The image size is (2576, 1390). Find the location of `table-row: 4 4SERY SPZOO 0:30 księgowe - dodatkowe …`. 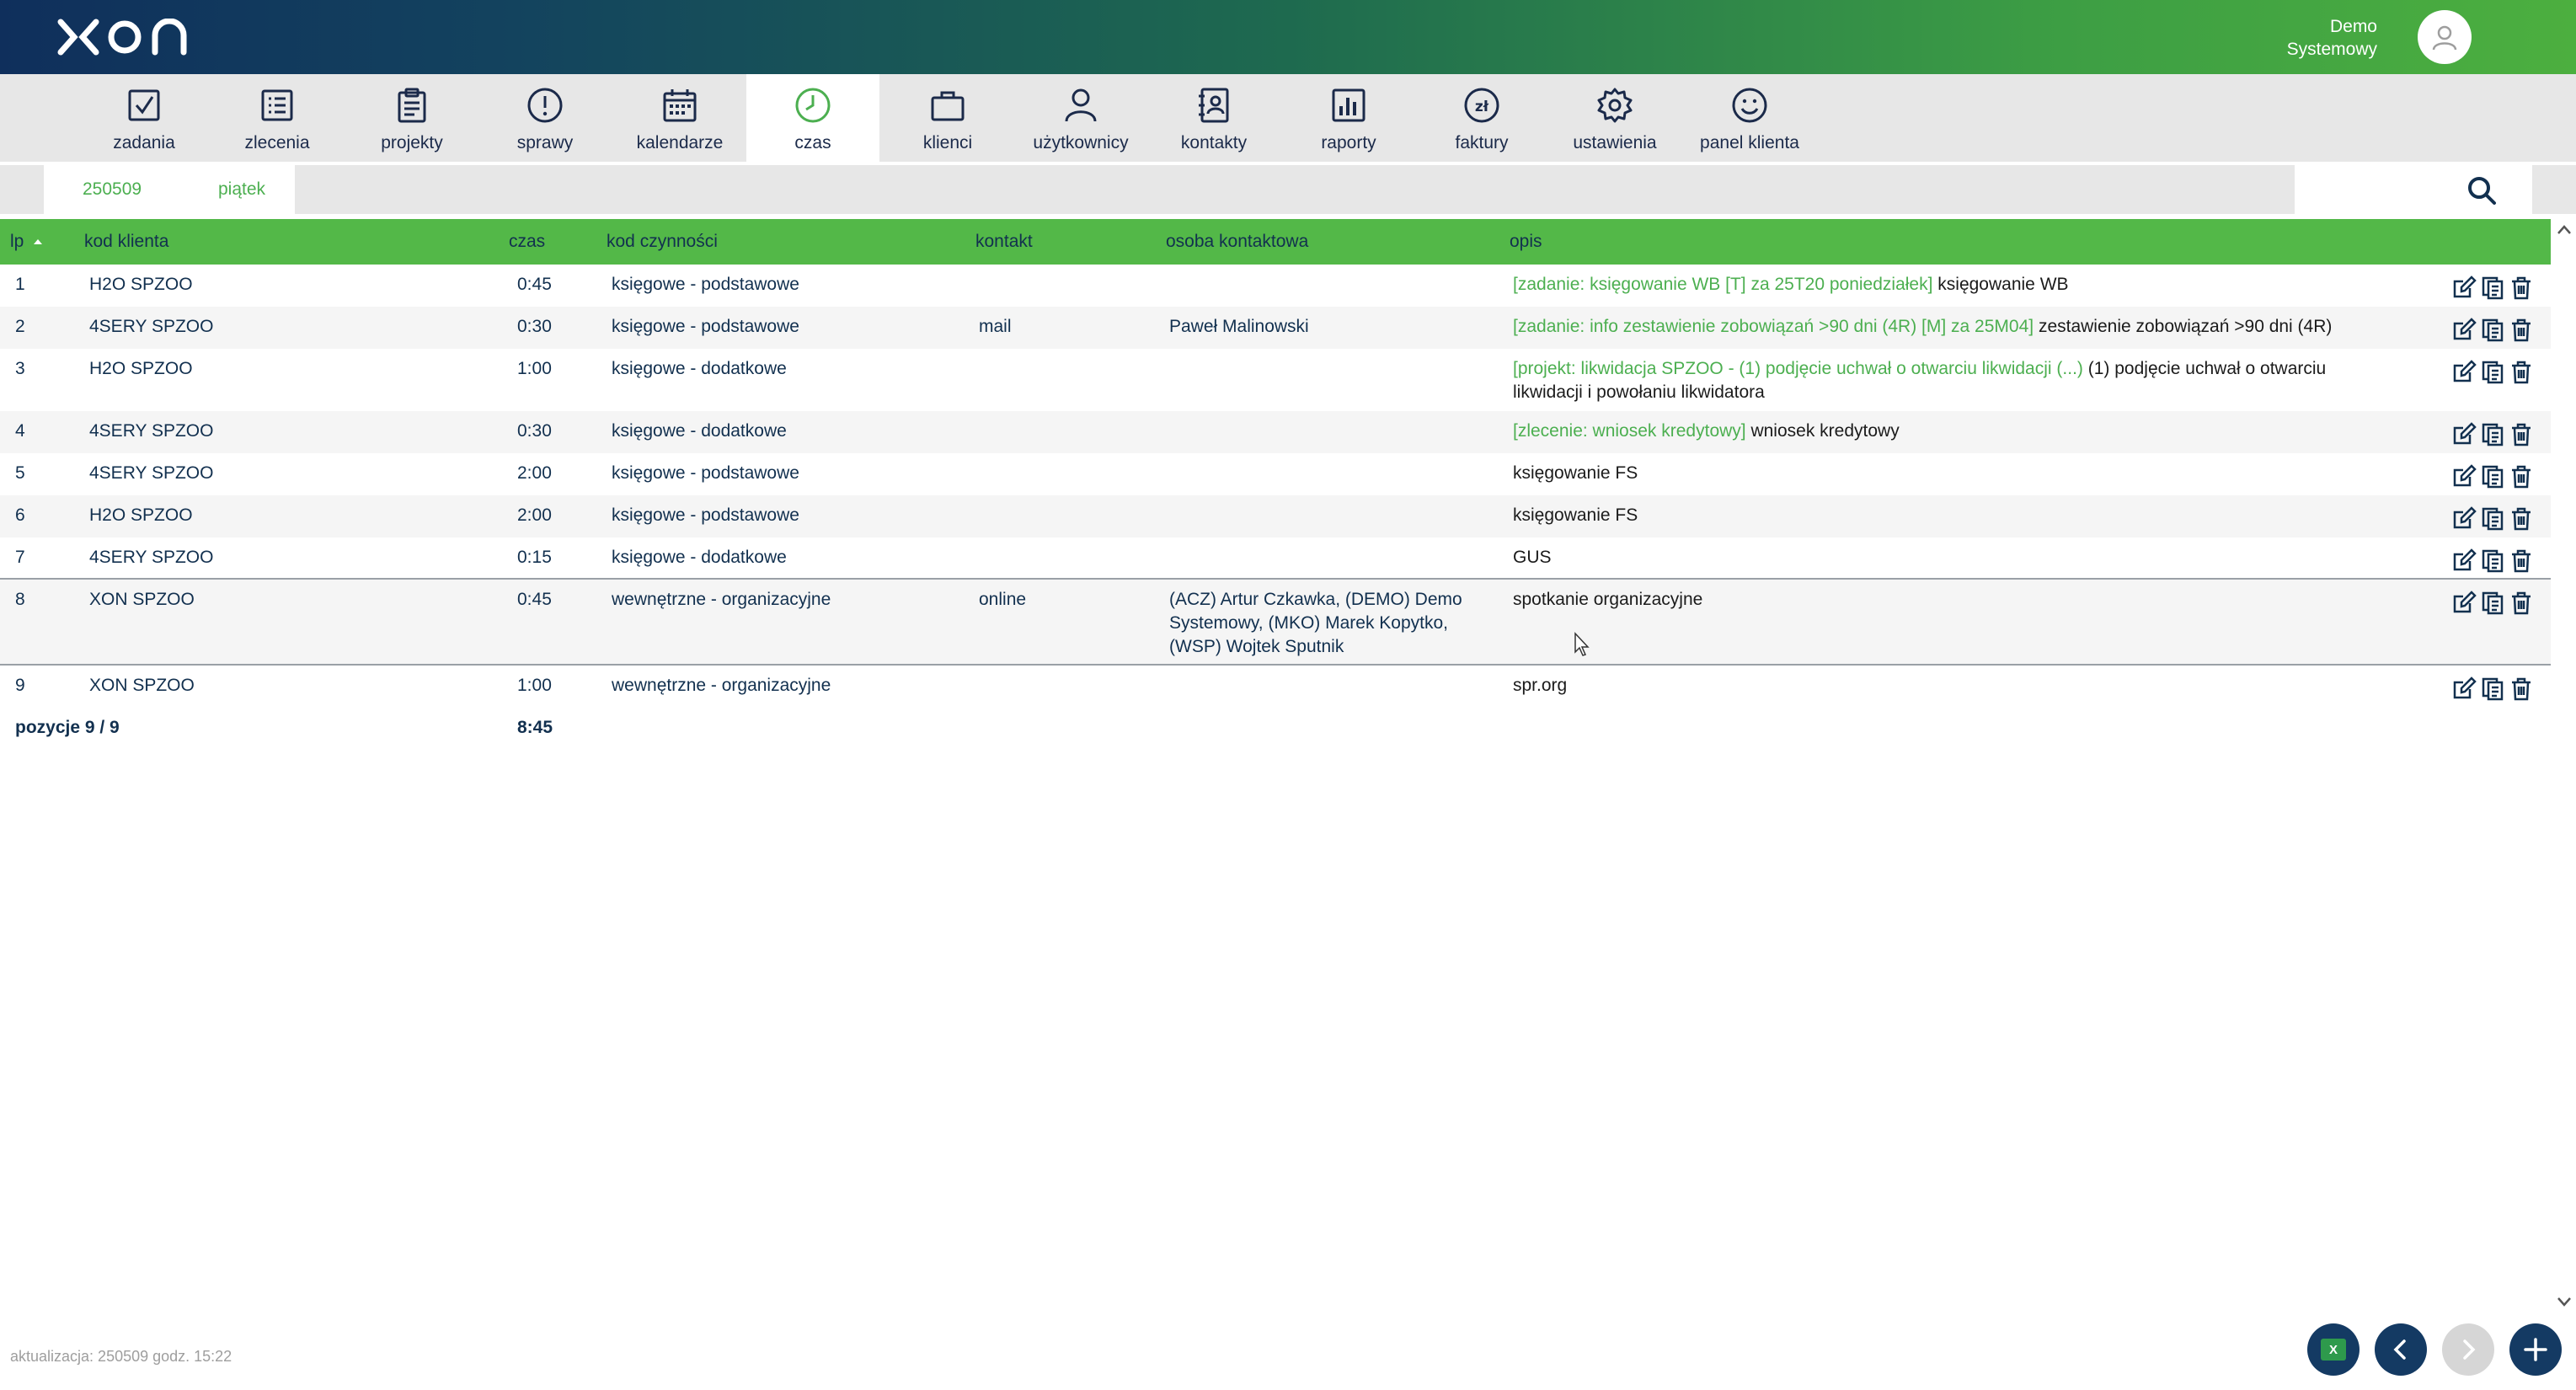

table-row: 4 4SERY SPZOO 0:30 księgowe - dodatkowe … is located at coordinates (1275, 432).